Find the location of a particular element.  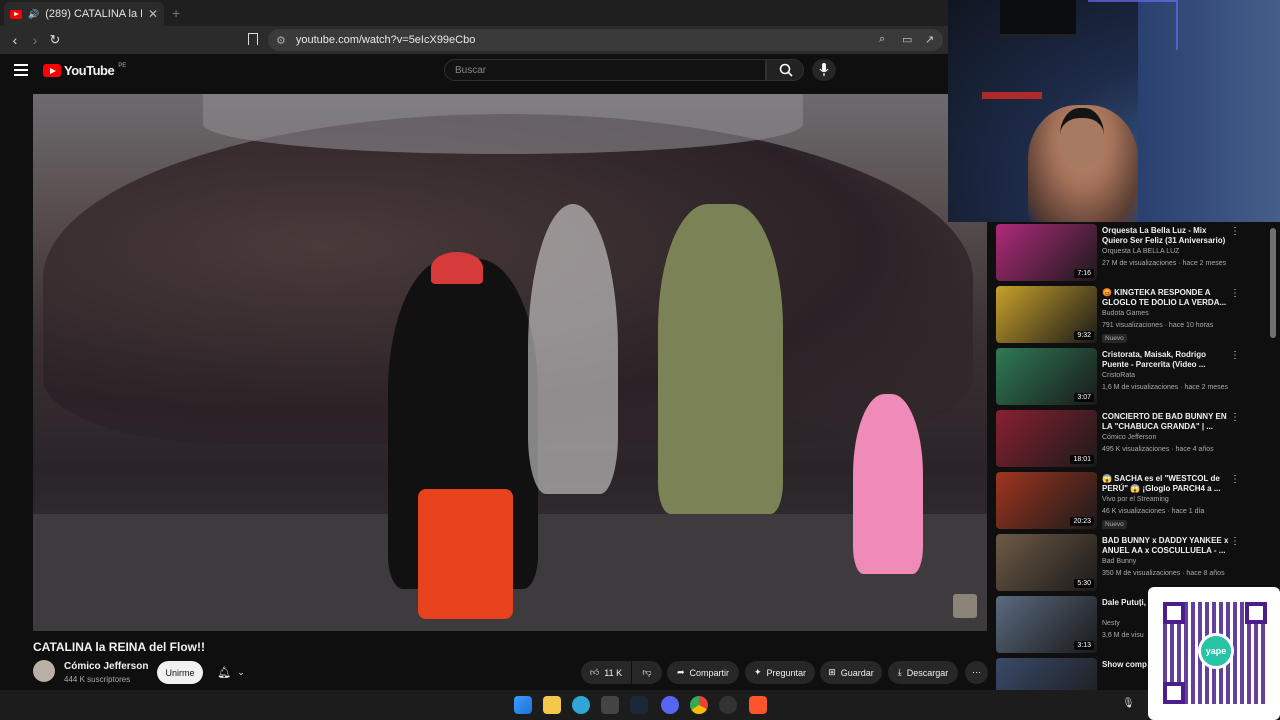

rec-meta: 350 M de visualizaciones · hace 8 años is located at coordinates (1163, 573).